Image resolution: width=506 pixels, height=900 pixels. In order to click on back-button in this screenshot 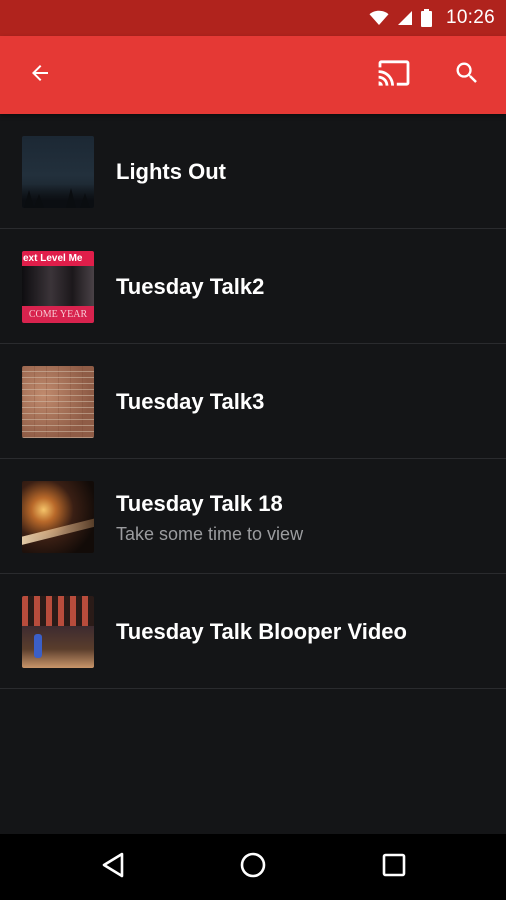, I will do `click(40, 75)`.